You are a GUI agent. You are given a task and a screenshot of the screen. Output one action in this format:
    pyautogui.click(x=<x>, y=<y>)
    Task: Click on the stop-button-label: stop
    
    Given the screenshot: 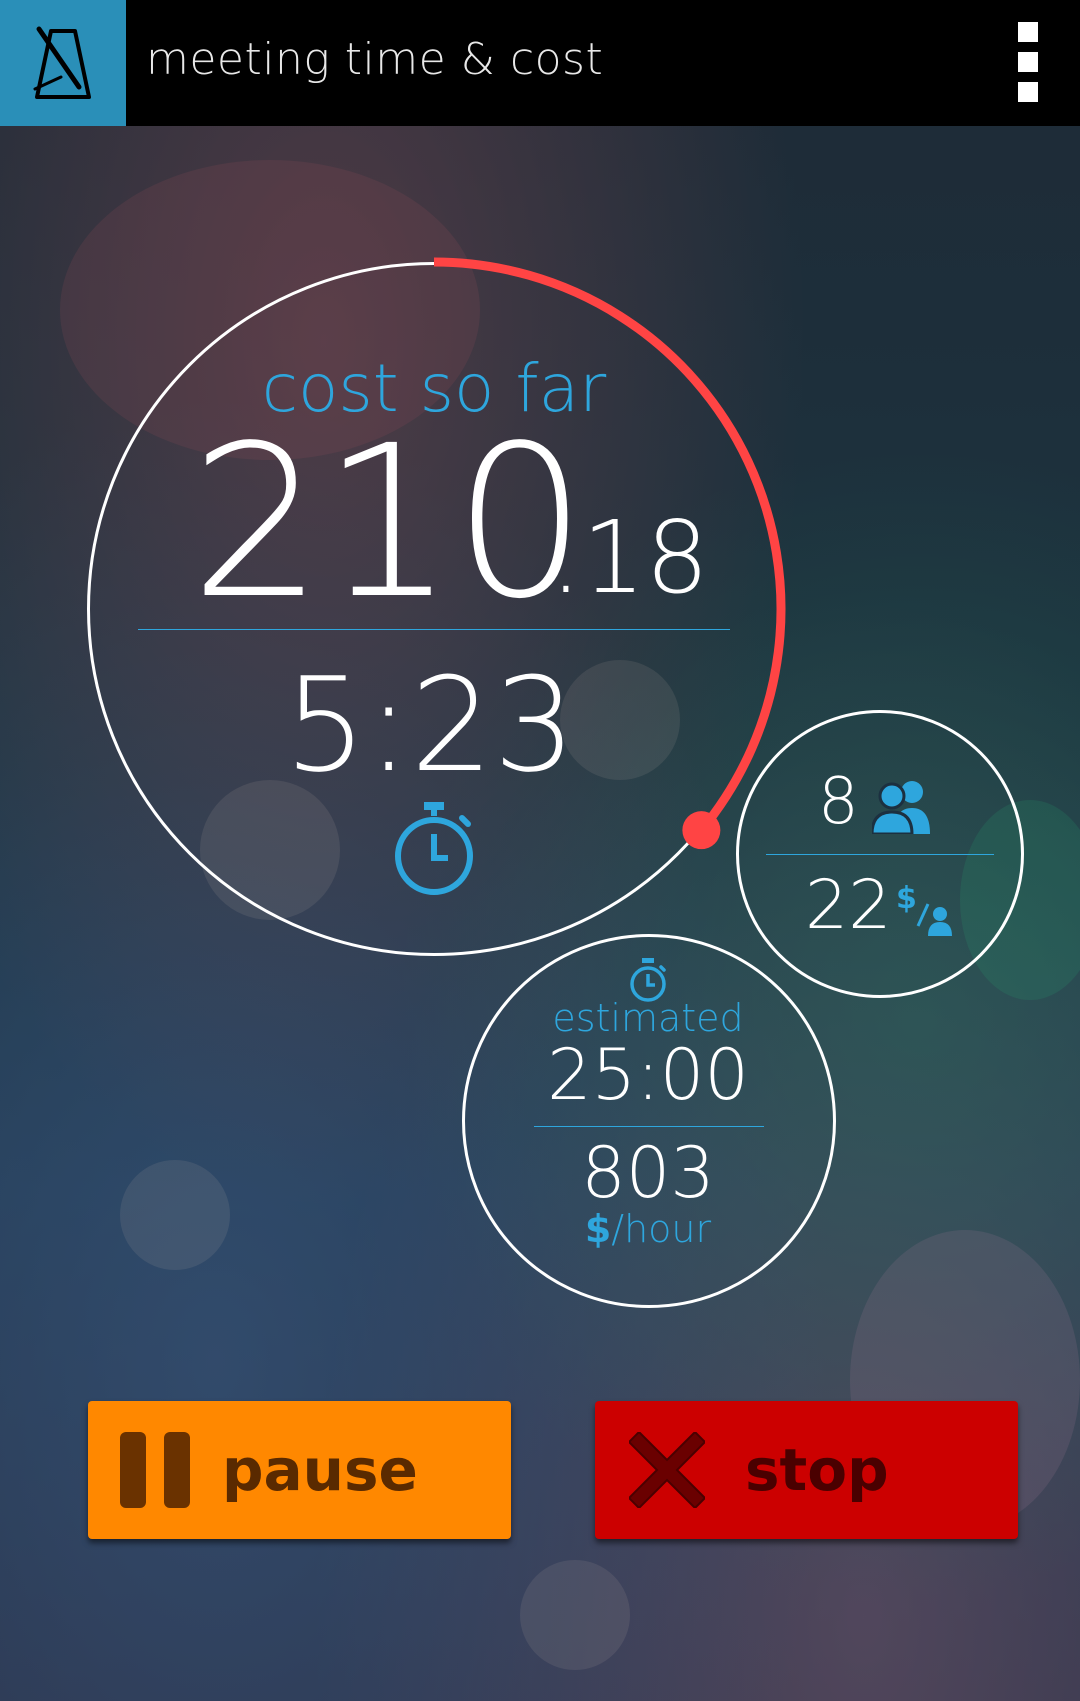 What is the action you would take?
    pyautogui.click(x=817, y=1470)
    